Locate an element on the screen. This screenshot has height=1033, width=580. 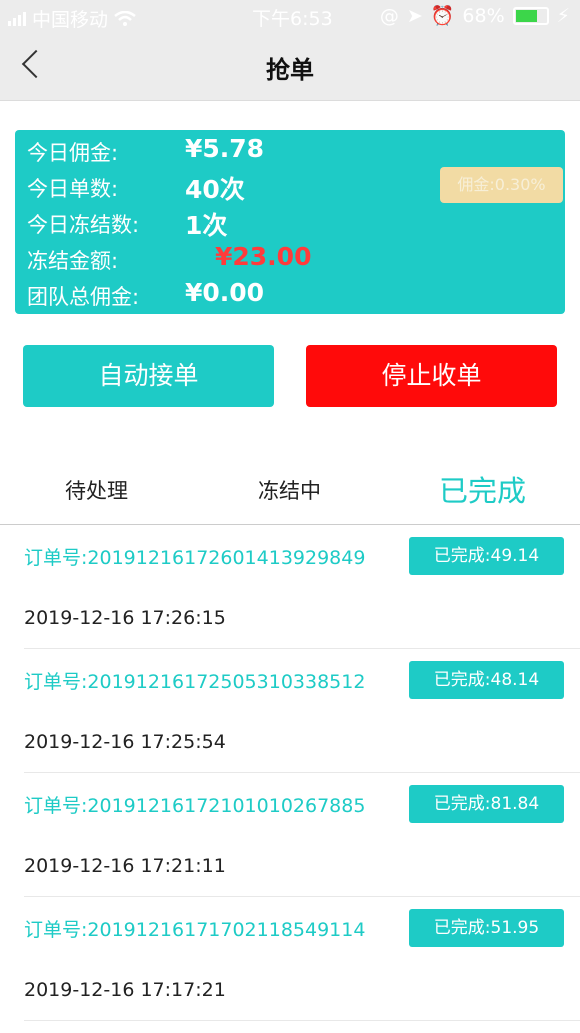
status-time: 下午6:53 is located at coordinates (292, 19).